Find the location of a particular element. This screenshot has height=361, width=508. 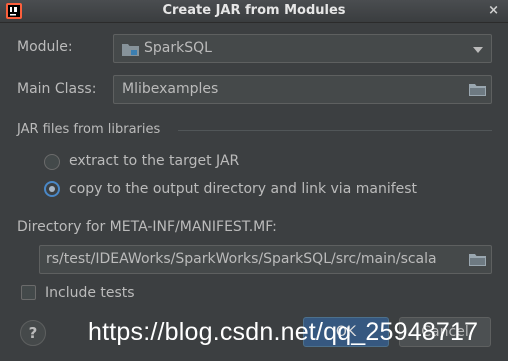

module-folder-icon is located at coordinates (130, 50).